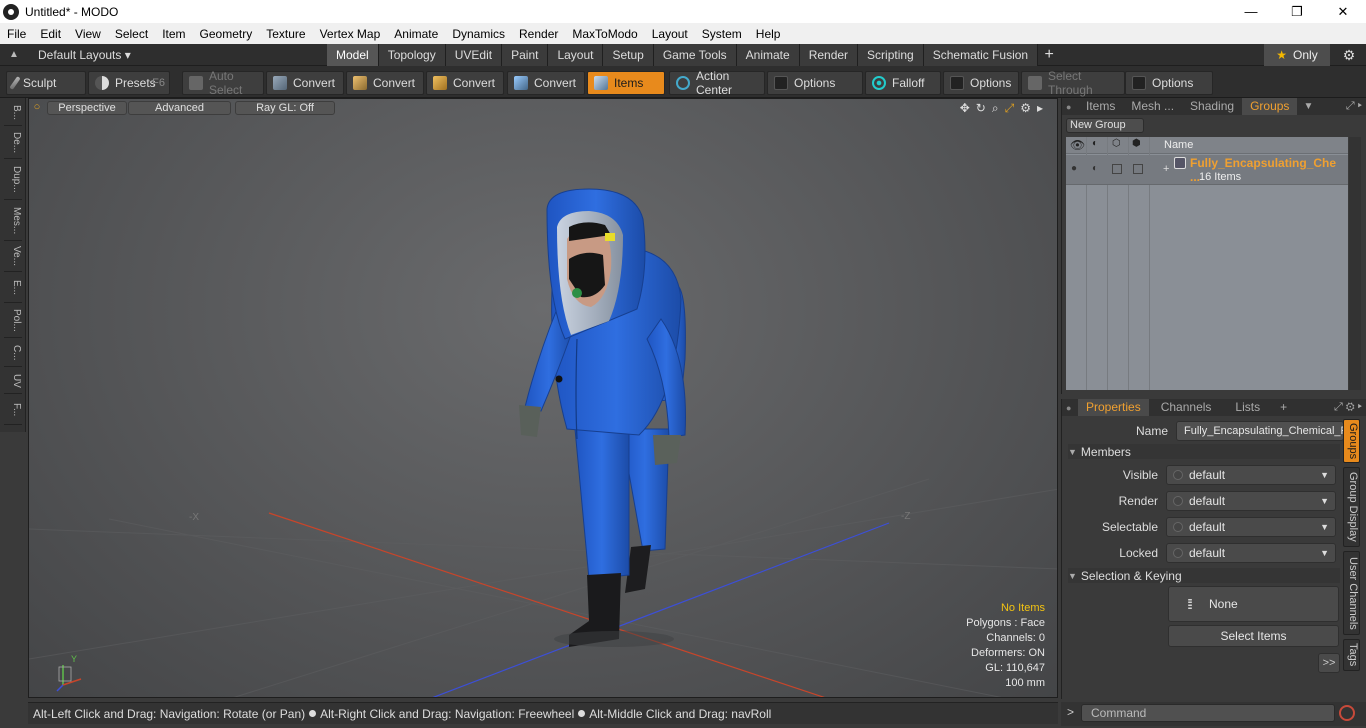  Describe the element at coordinates (981, 55) in the screenshot. I see `tab-schematic-fusion: Schematic Fusion` at that location.